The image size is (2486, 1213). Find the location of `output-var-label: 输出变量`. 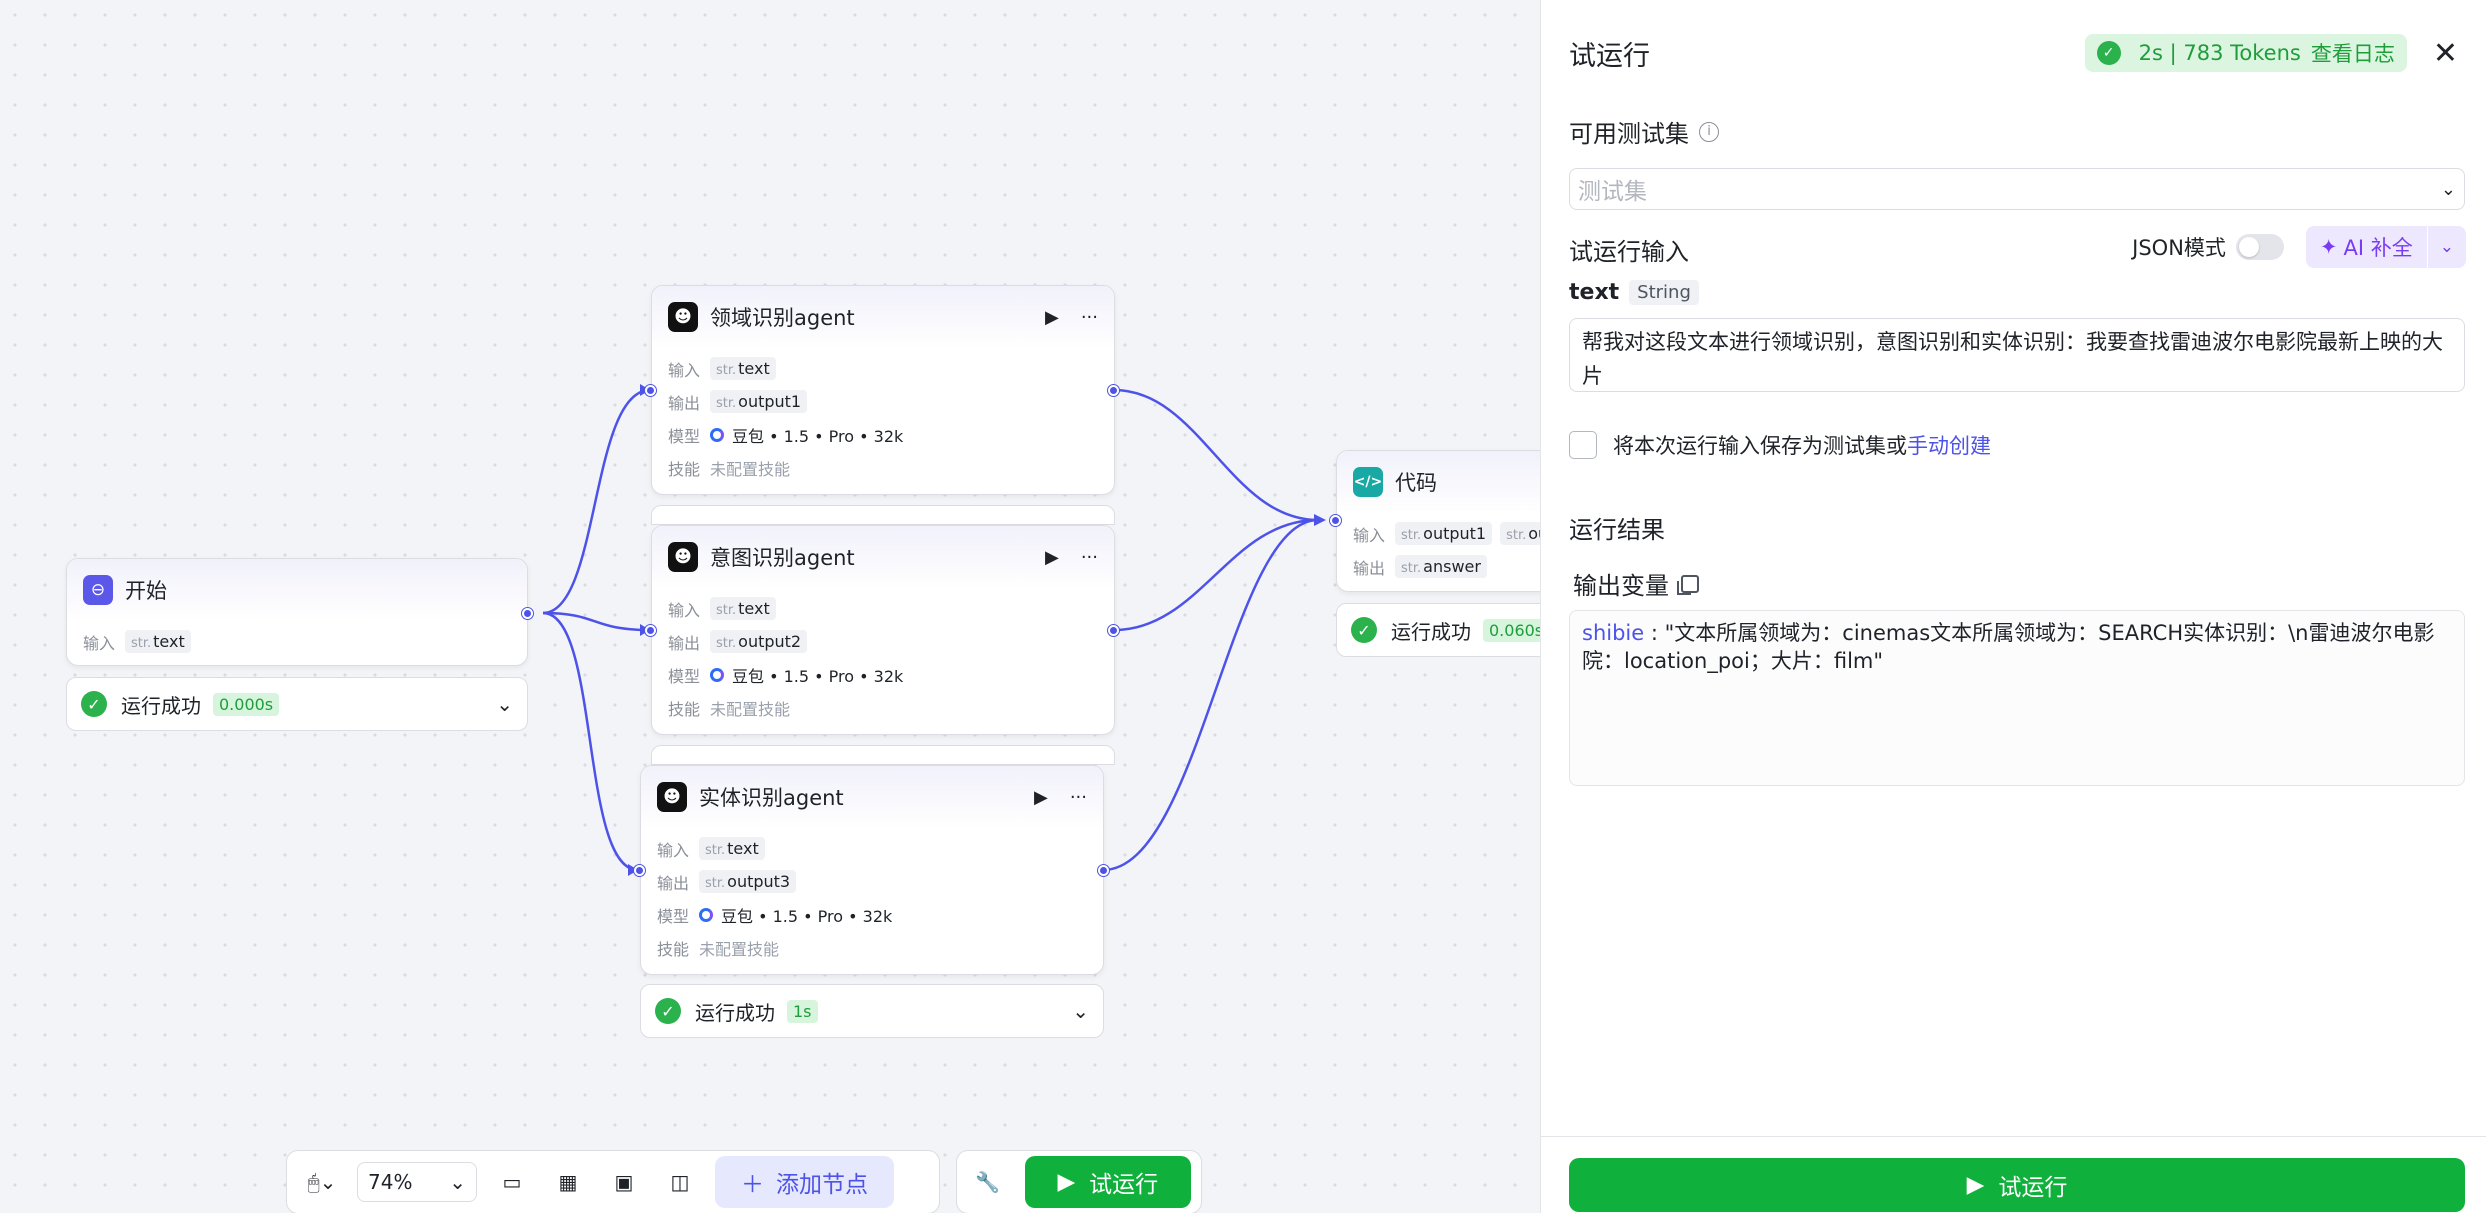

output-var-label: 输出变量 is located at coordinates (1621, 586).